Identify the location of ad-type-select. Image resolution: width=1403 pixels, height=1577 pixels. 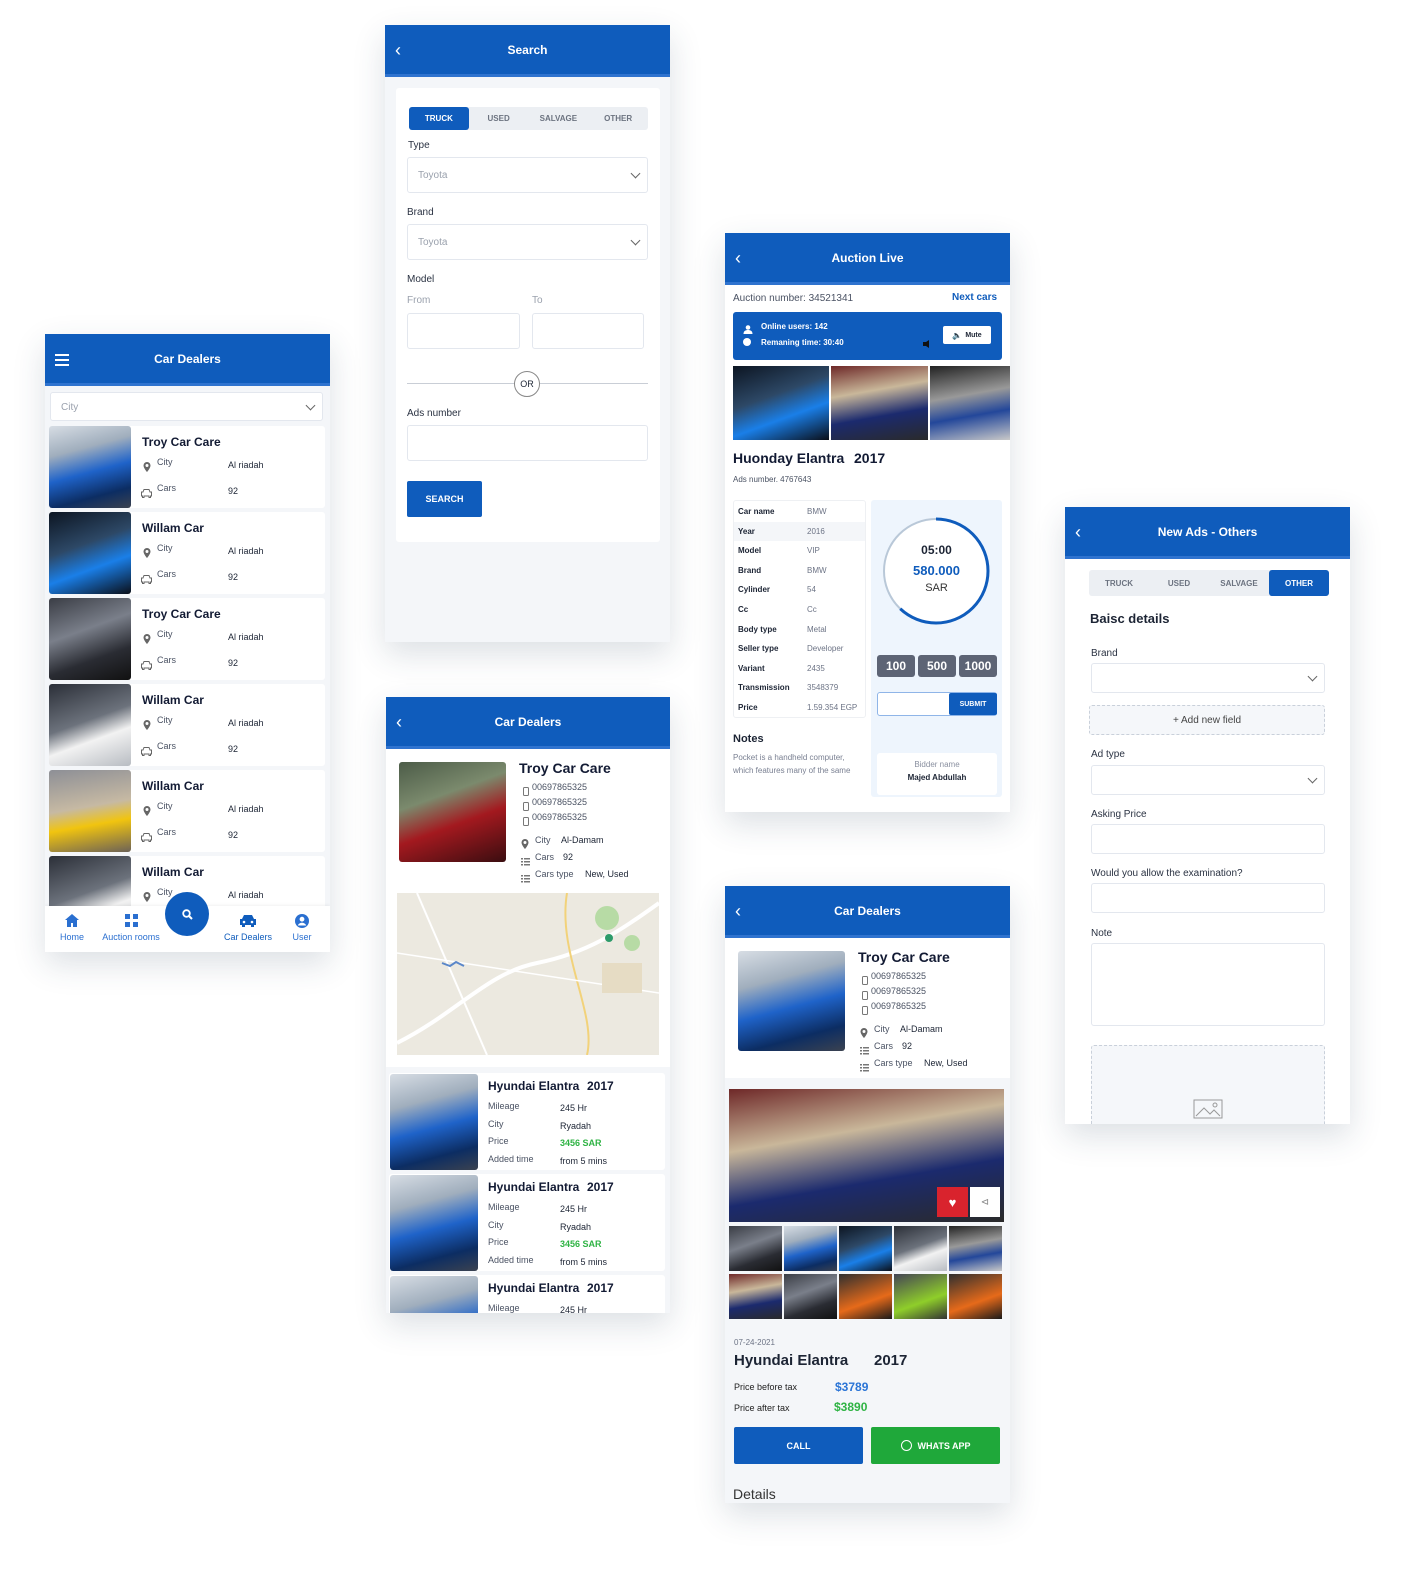
(1208, 780).